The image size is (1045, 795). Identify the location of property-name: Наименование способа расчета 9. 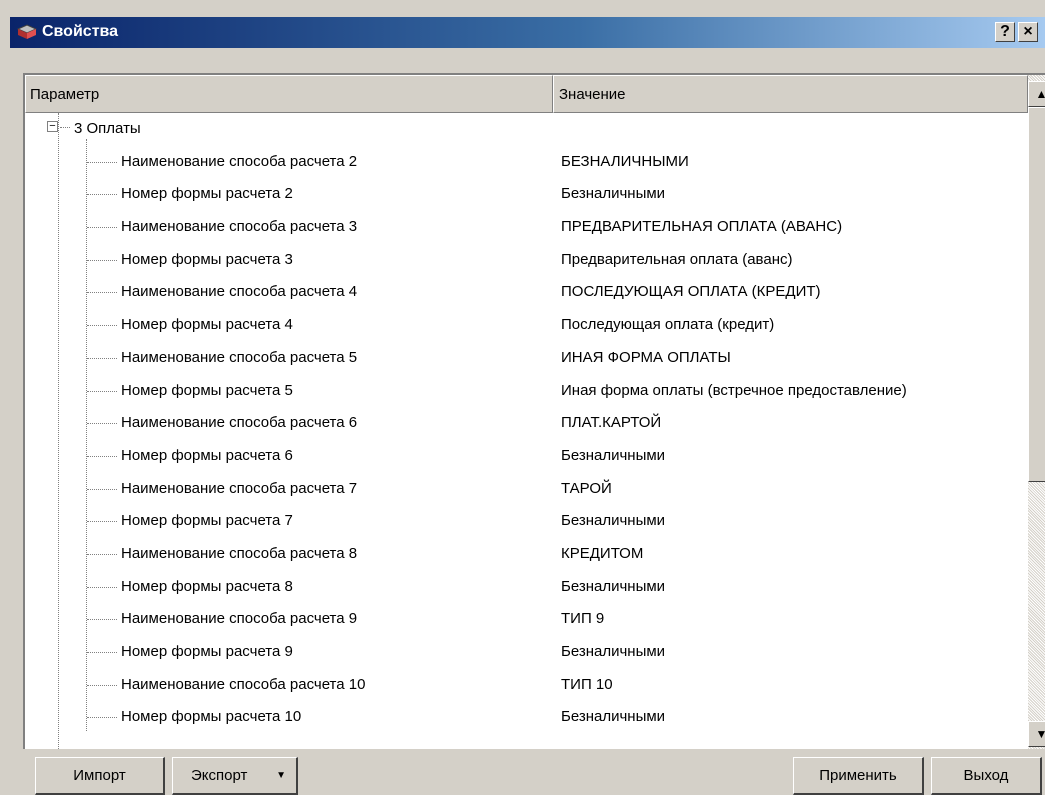
(239, 619).